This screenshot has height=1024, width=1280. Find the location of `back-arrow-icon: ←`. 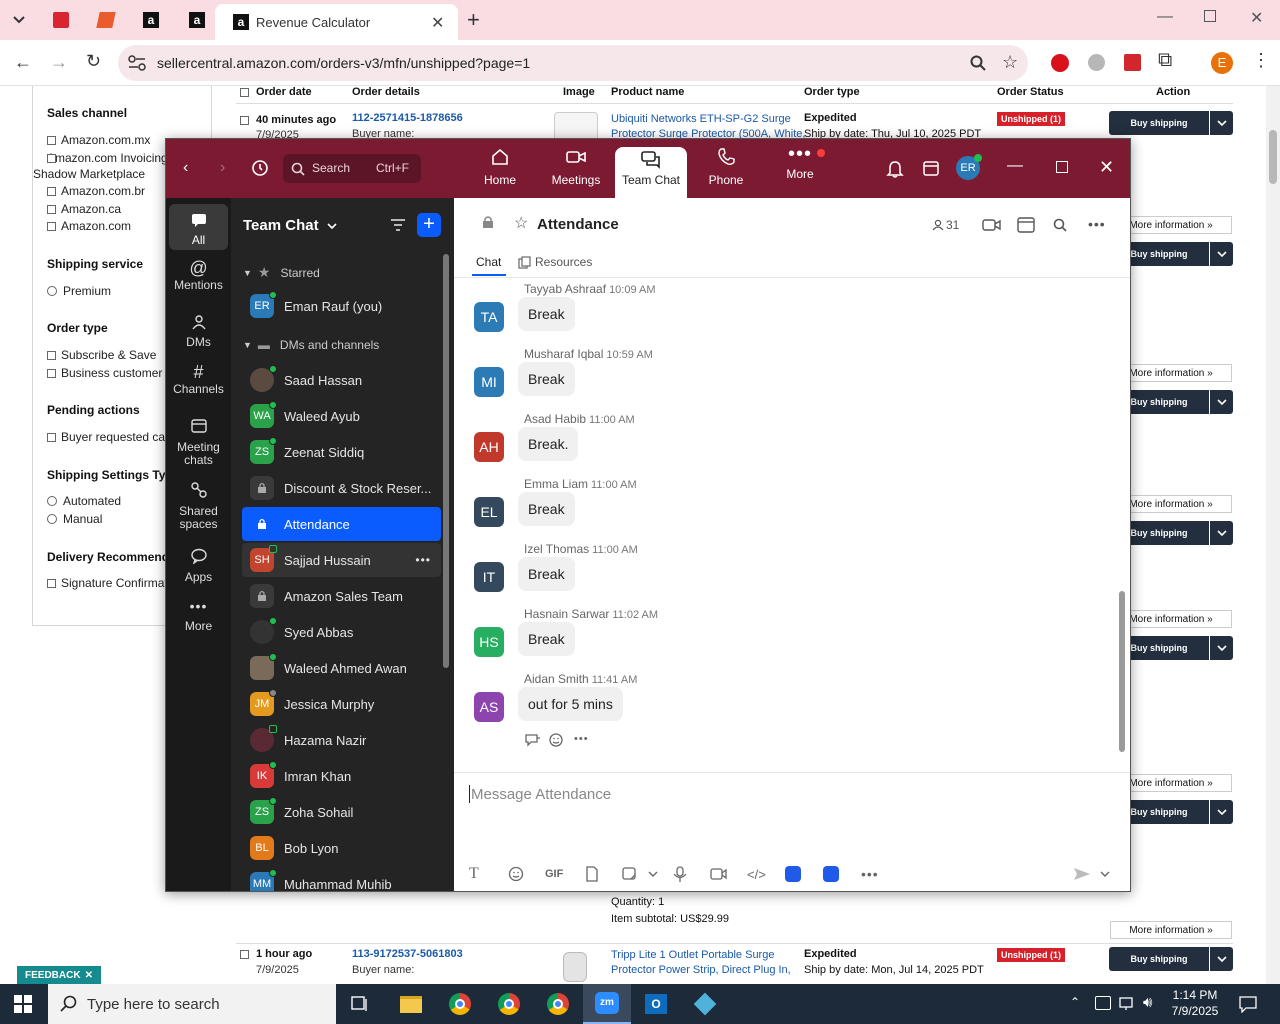

back-arrow-icon: ← is located at coordinates (23, 62).